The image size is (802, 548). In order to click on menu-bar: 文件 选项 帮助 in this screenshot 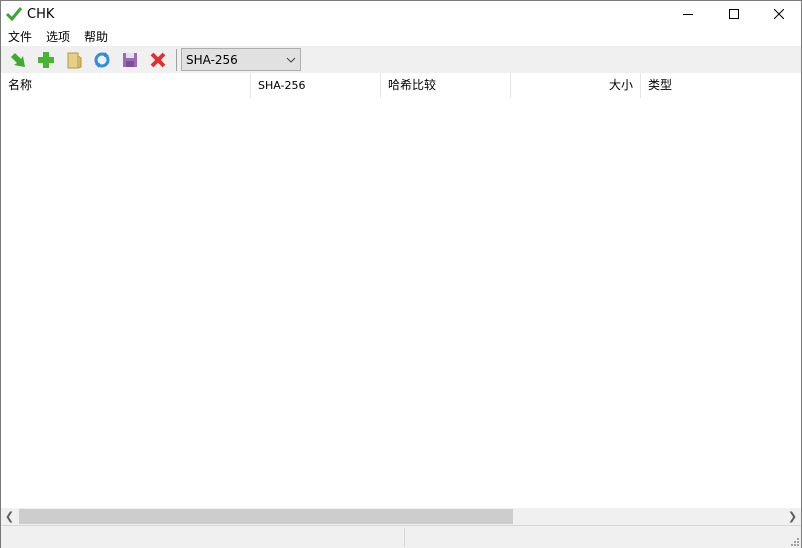, I will do `click(58, 36)`.